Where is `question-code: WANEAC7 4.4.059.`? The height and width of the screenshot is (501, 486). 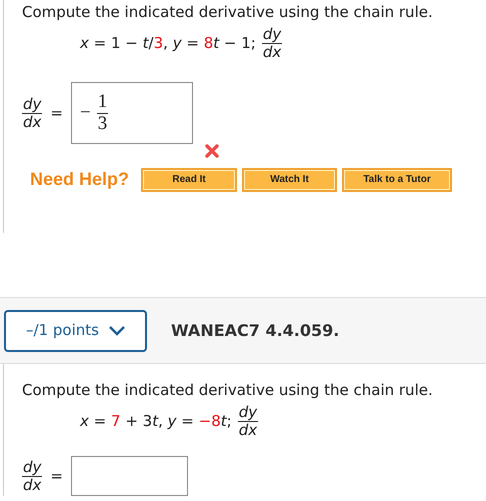
question-code: WANEAC7 4.4.059. is located at coordinates (255, 331).